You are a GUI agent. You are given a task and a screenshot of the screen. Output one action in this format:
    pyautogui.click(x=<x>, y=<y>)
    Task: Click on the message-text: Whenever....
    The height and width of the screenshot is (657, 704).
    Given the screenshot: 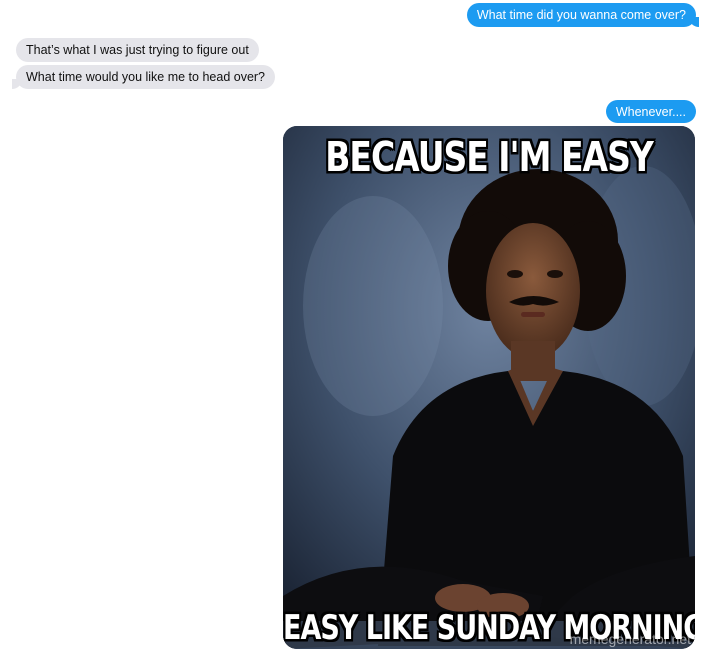 What is the action you would take?
    pyautogui.click(x=650, y=112)
    